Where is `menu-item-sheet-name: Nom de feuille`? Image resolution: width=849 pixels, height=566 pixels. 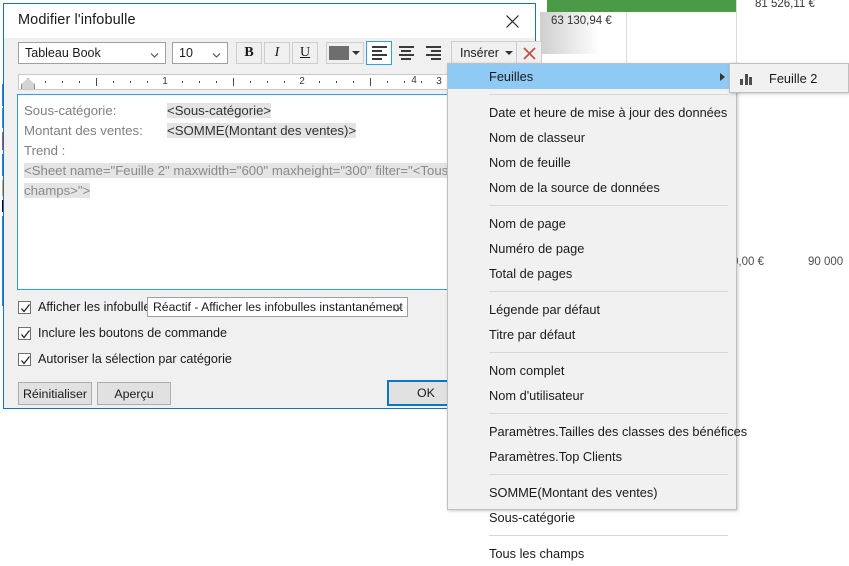
menu-item-sheet-name: Nom de feuille is located at coordinates (592, 162).